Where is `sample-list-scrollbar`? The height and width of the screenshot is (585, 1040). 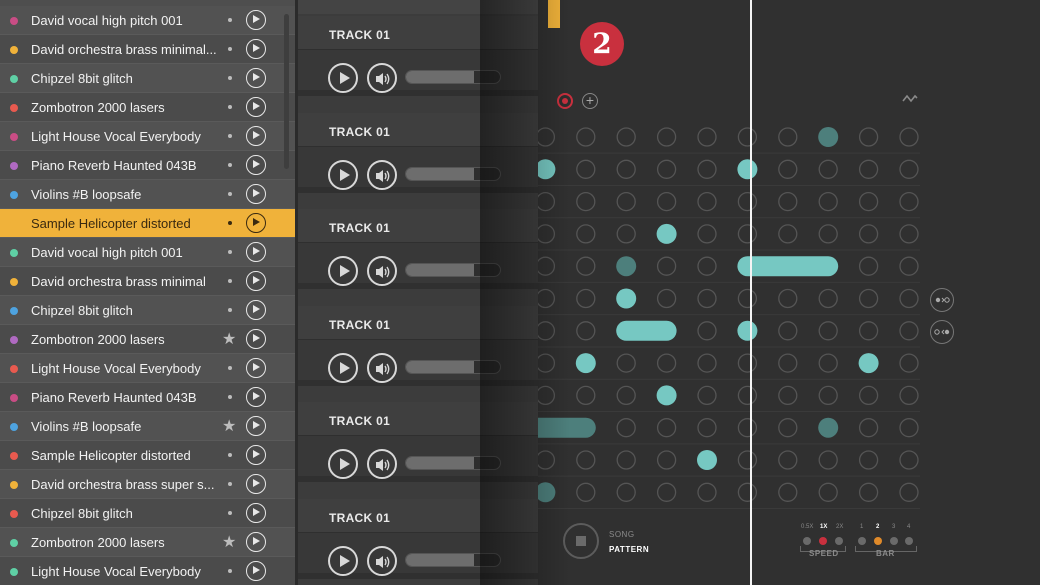 sample-list-scrollbar is located at coordinates (286, 91).